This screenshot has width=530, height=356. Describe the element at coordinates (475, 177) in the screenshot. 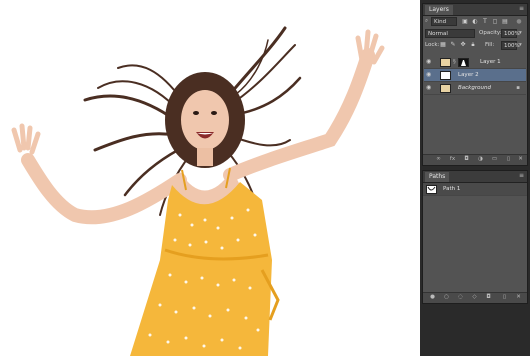

I see `paths-tabbar: Paths ≡` at that location.